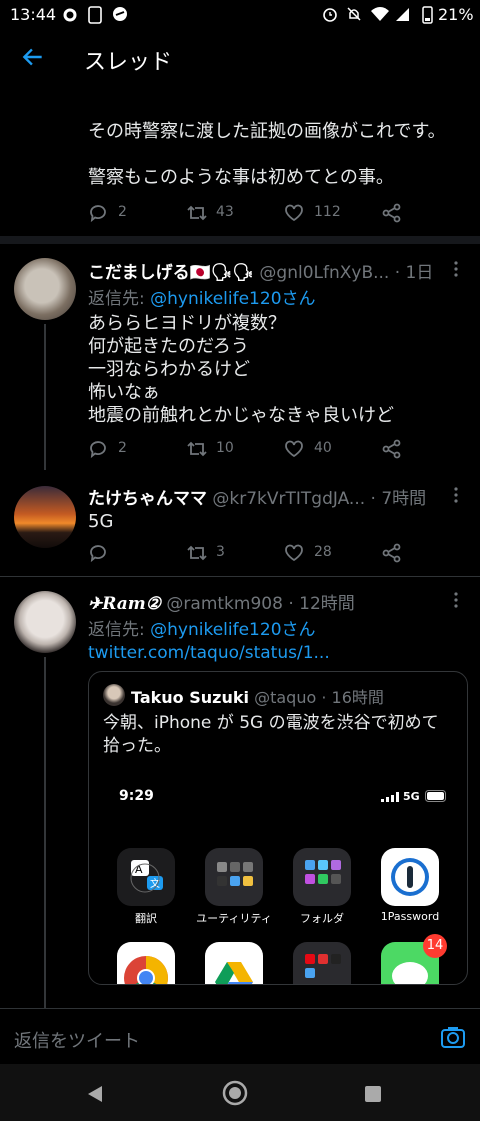 Image resolution: width=480 pixels, height=1121 pixels. I want to click on camera-icon, so click(453, 1037).